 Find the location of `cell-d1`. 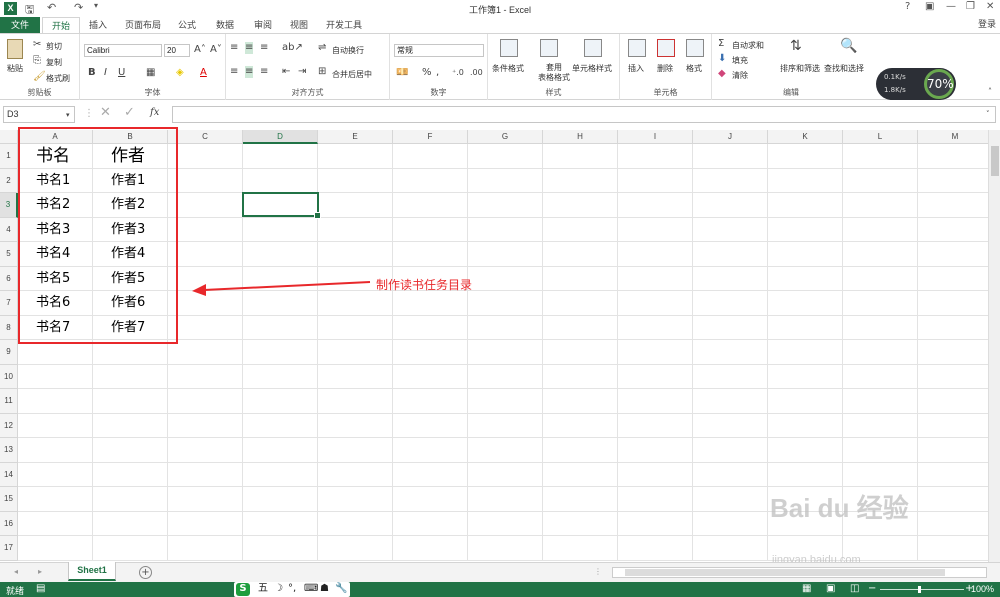

cell-d1 is located at coordinates (280, 156).